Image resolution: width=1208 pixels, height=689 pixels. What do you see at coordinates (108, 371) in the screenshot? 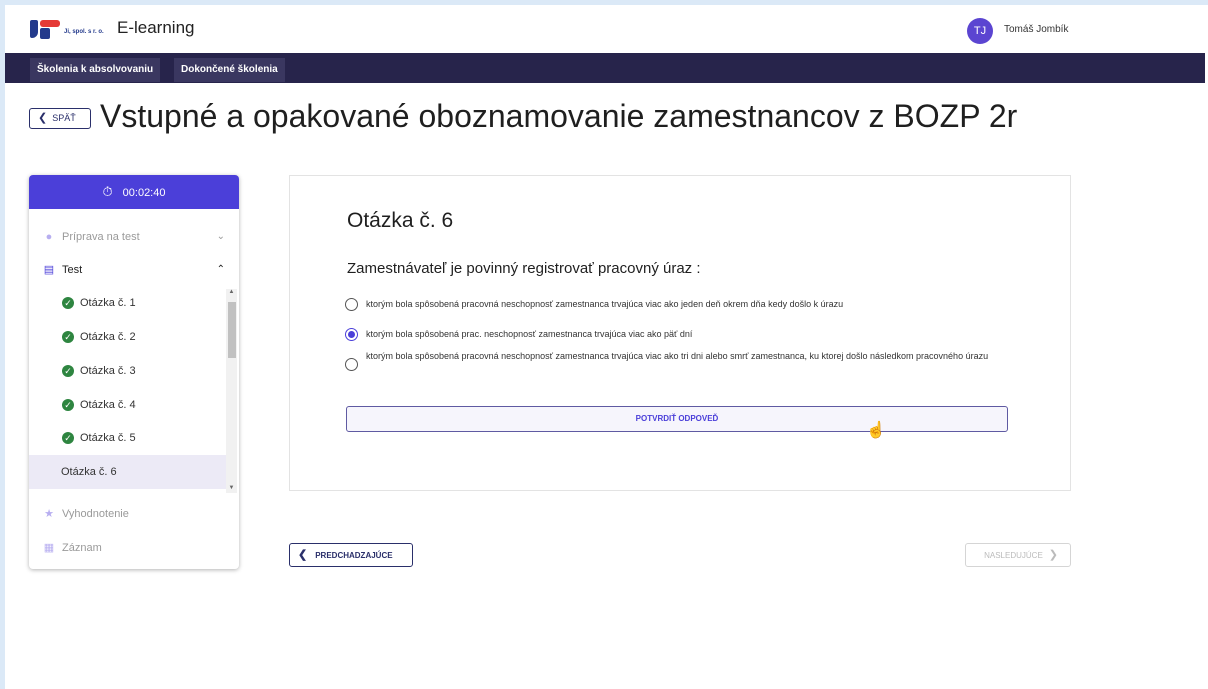
I see `question-label: Otázka č. 3` at bounding box center [108, 371].